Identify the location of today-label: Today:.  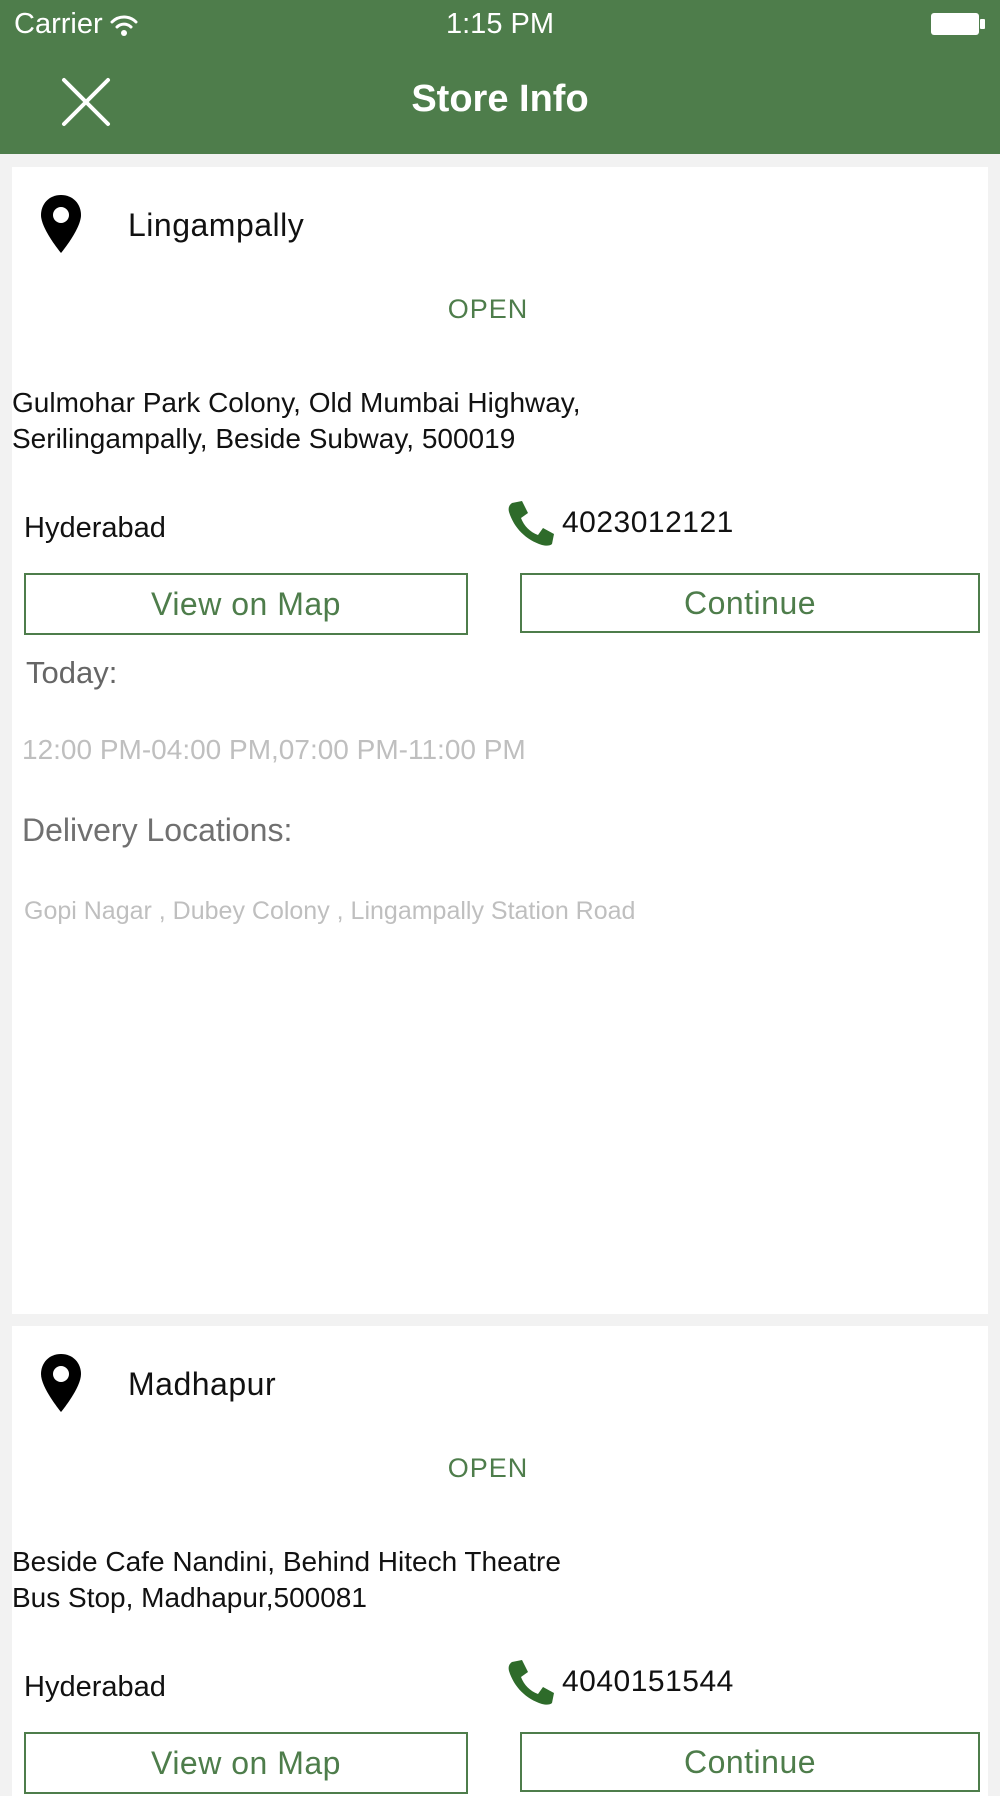
(72, 672).